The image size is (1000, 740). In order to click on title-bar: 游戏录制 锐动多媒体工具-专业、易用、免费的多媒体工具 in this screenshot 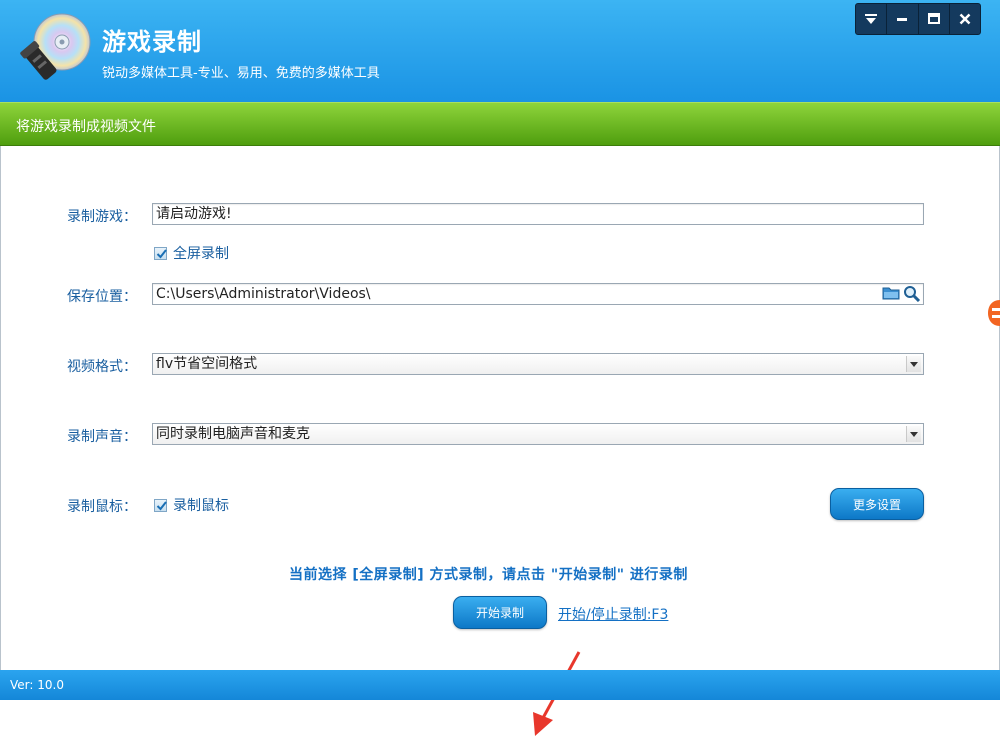, I will do `click(500, 51)`.